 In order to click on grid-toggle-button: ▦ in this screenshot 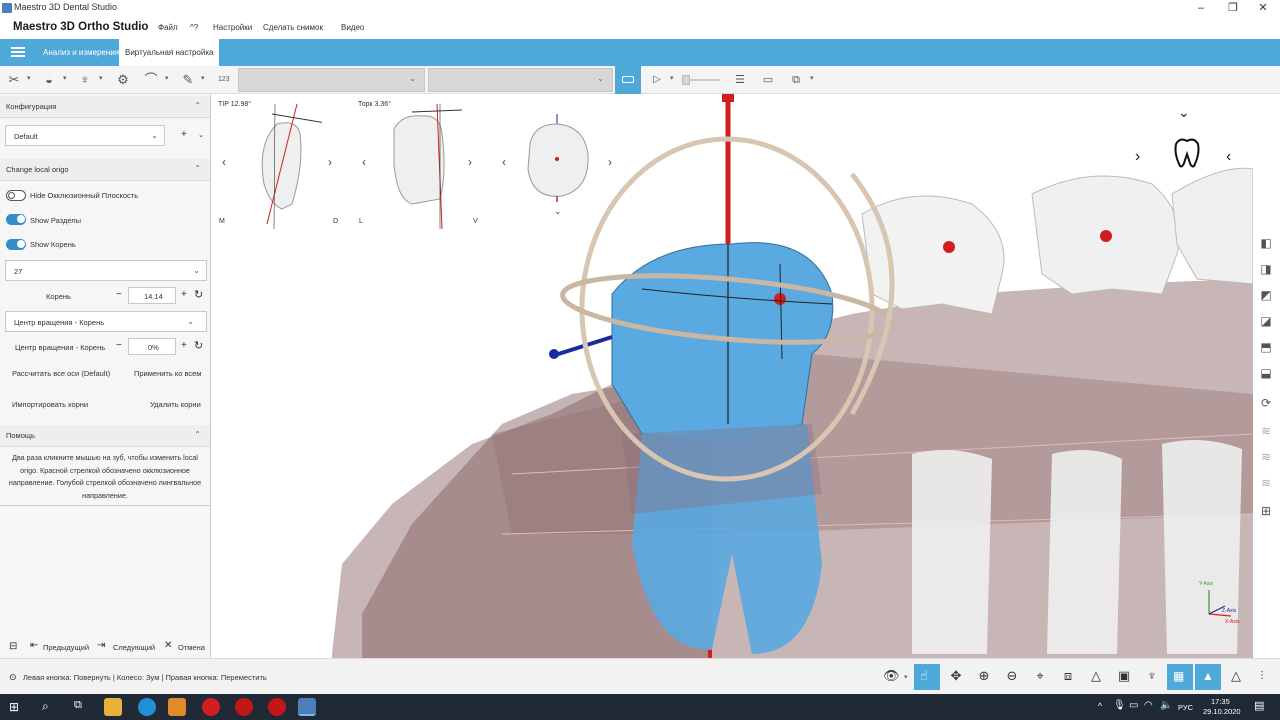, I will do `click(1180, 677)`.